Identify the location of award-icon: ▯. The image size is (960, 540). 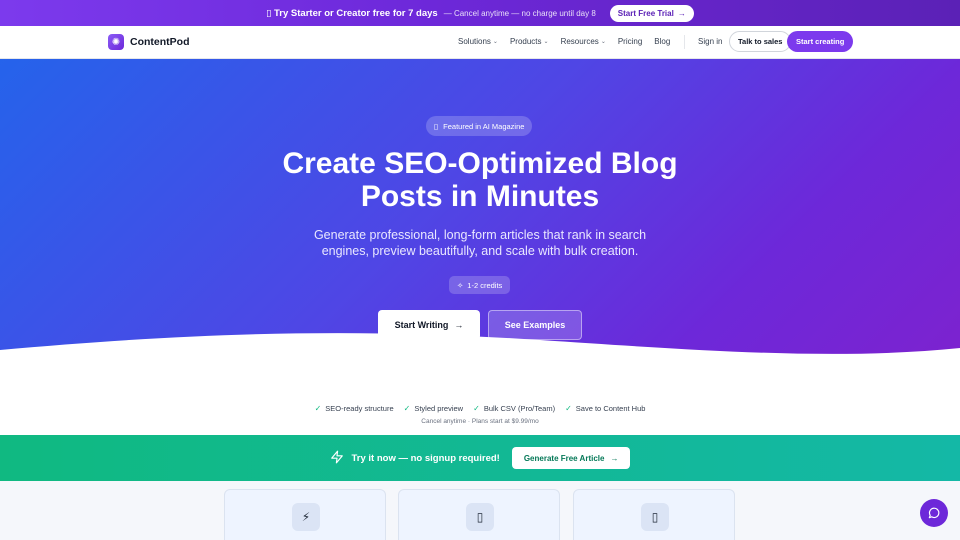
(436, 126).